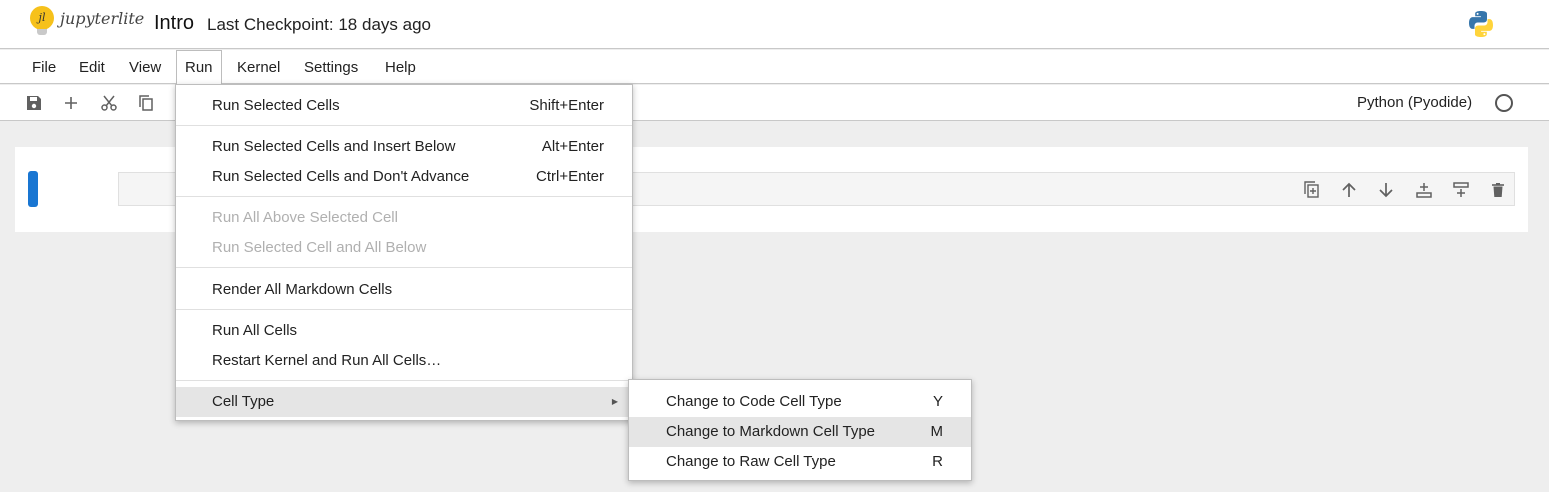 This screenshot has height=492, width=1549. What do you see at coordinates (404, 402) in the screenshot?
I see `menu-item-cell-type: Cell Type ▶` at bounding box center [404, 402].